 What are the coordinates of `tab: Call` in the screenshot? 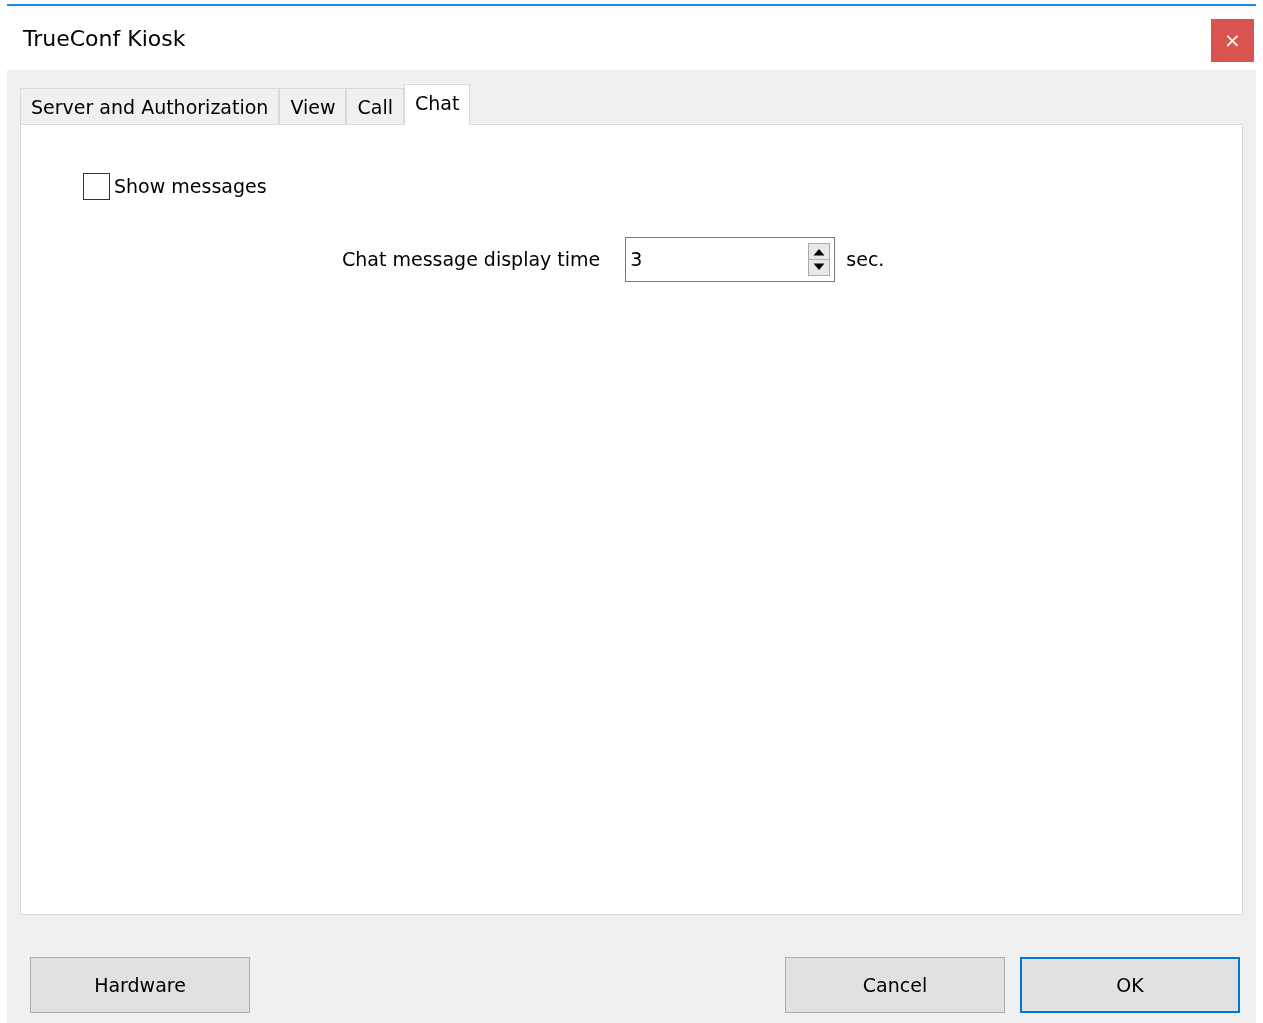 It's located at (375, 106).